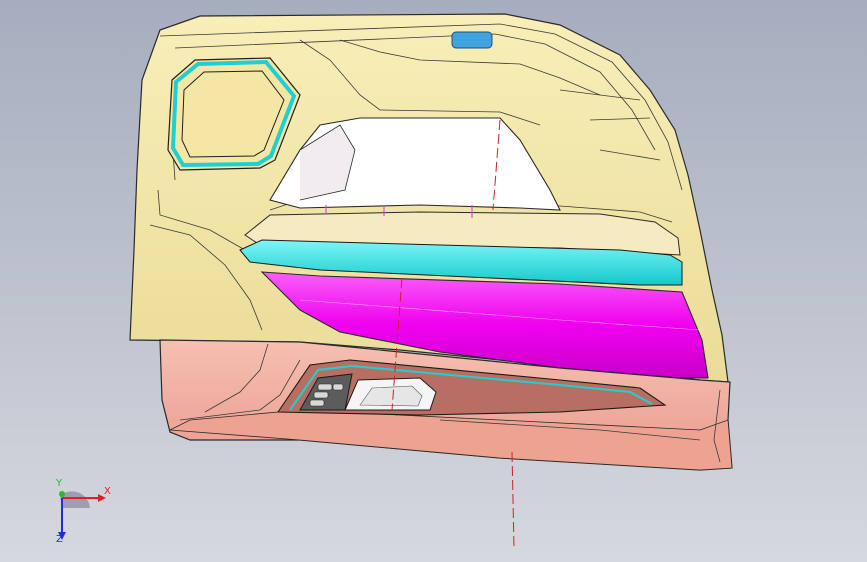 This screenshot has height=562, width=867. I want to click on y-axis-label: Y, so click(59, 483).